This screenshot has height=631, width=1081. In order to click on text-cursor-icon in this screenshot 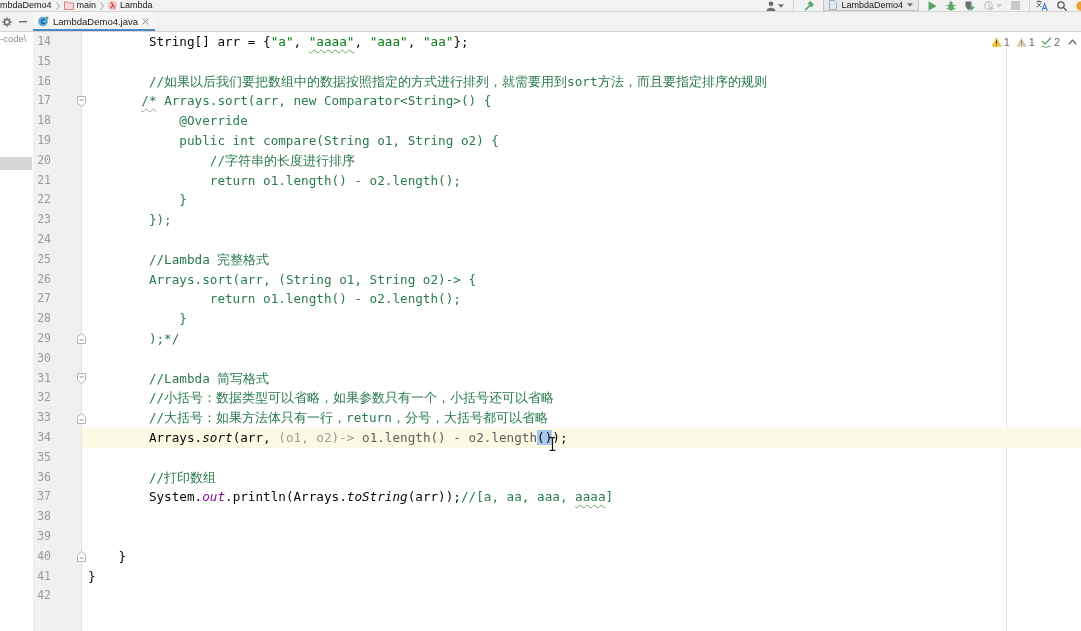, I will do `click(552, 443)`.